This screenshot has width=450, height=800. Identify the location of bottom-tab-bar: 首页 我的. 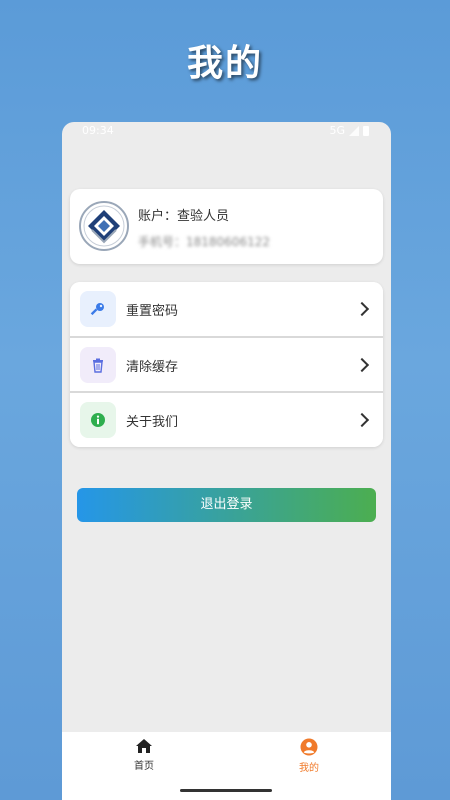
(226, 766).